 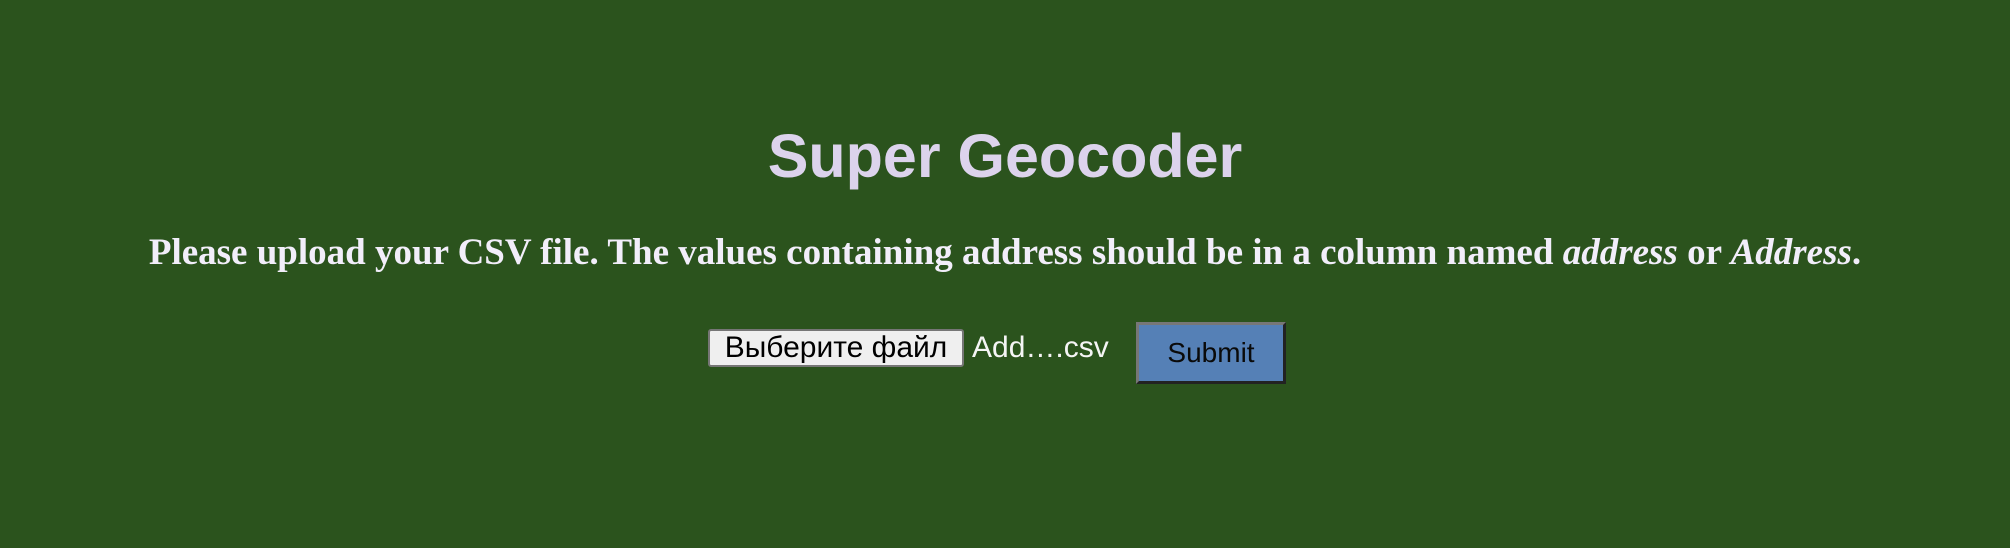 I want to click on instructions-text-middle: or, so click(x=1704, y=252).